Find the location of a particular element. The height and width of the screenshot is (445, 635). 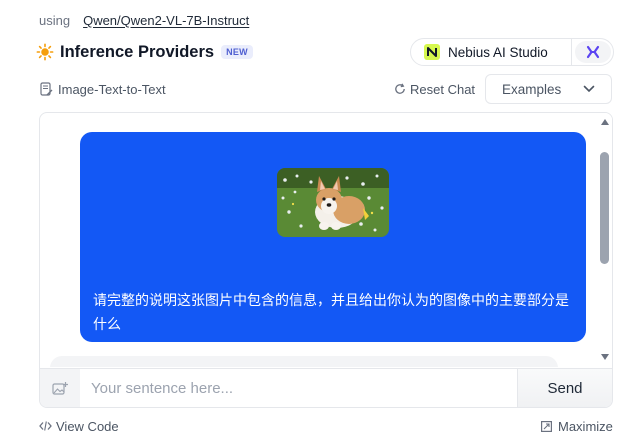

scroll-down-icon is located at coordinates (605, 357).